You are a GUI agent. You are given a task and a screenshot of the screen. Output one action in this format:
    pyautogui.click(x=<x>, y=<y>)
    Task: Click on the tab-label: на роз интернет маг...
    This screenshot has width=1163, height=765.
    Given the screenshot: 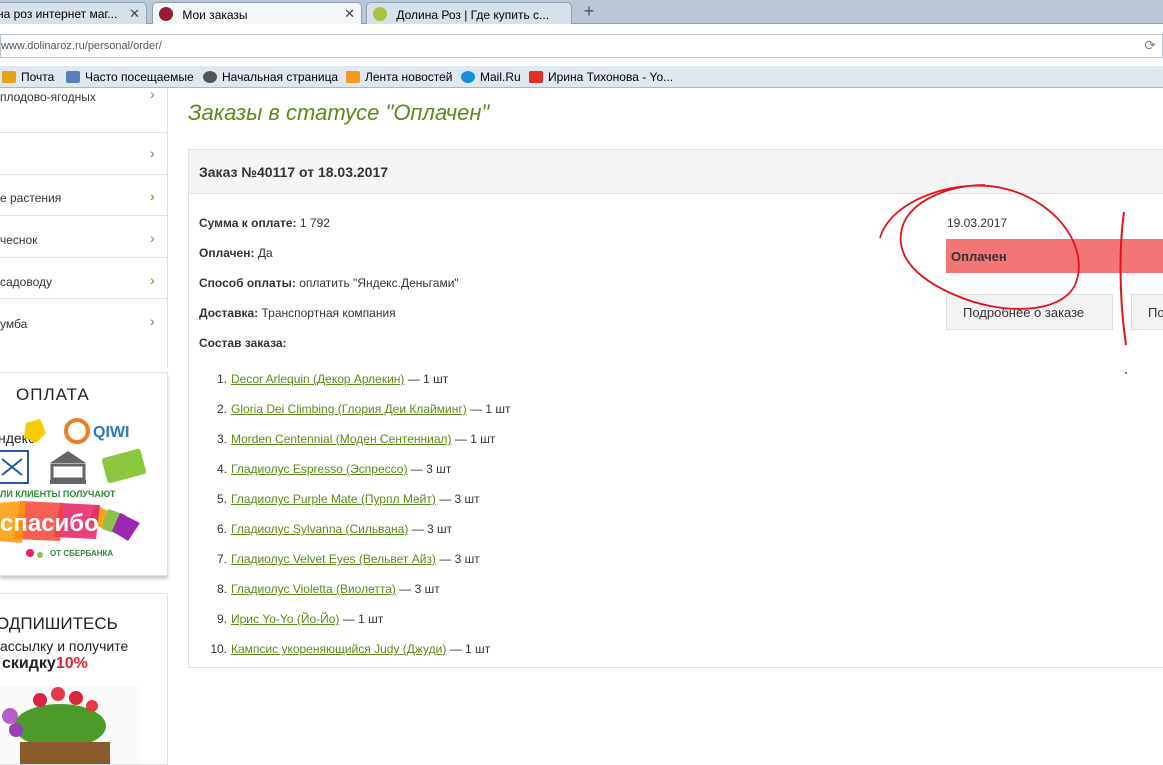 What is the action you would take?
    pyautogui.click(x=59, y=14)
    